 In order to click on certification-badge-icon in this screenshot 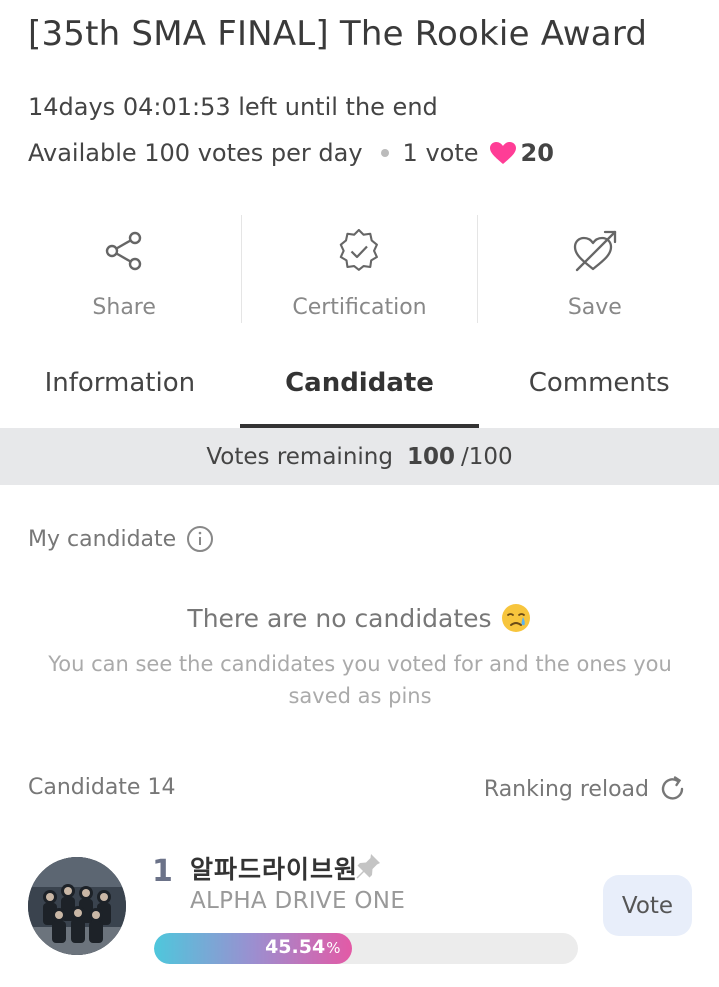, I will do `click(359, 251)`.